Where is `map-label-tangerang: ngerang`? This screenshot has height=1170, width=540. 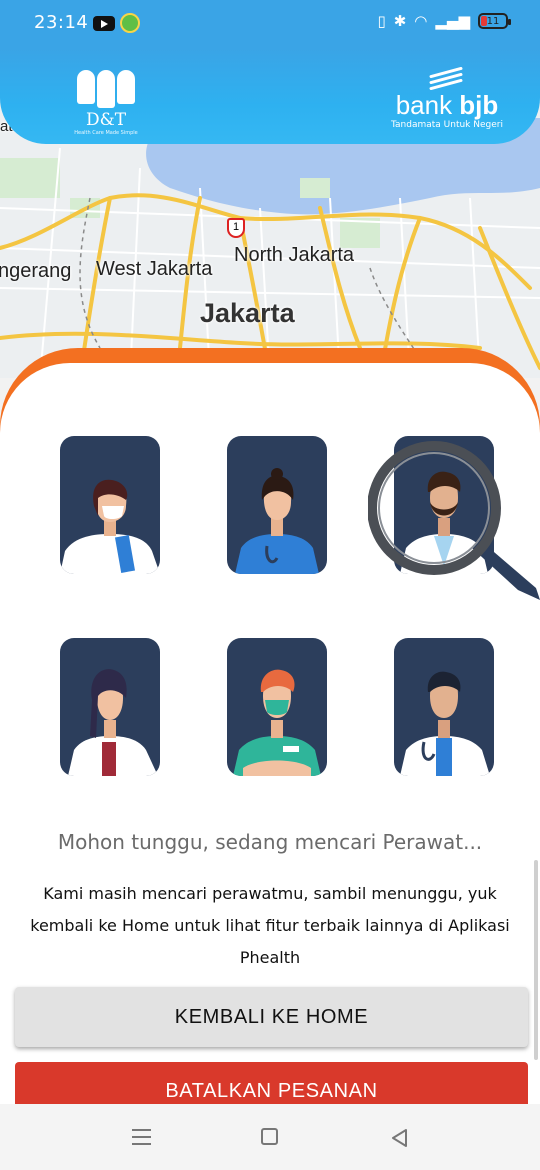 map-label-tangerang: ngerang is located at coordinates (36, 271).